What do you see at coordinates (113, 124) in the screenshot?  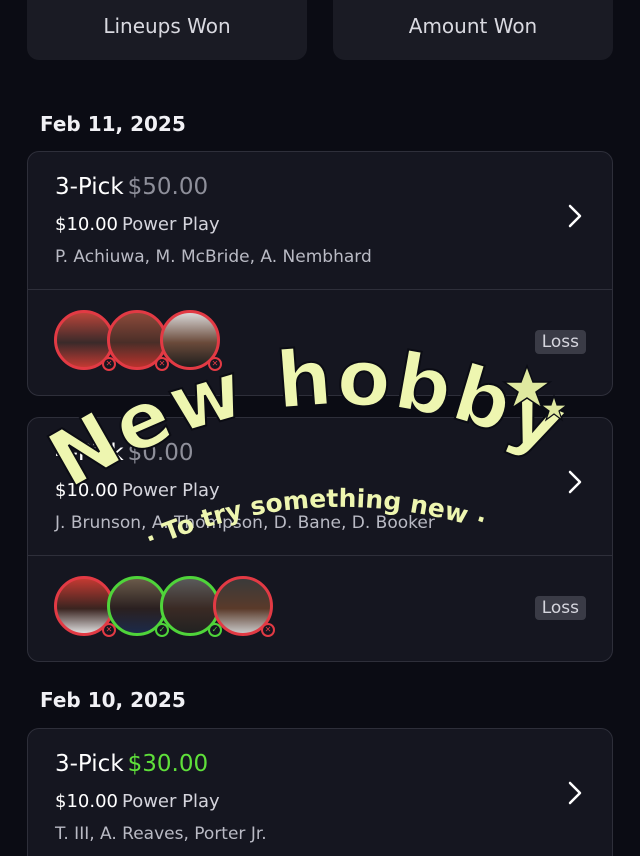 I see `section-date: Feb 11, 2025` at bounding box center [113, 124].